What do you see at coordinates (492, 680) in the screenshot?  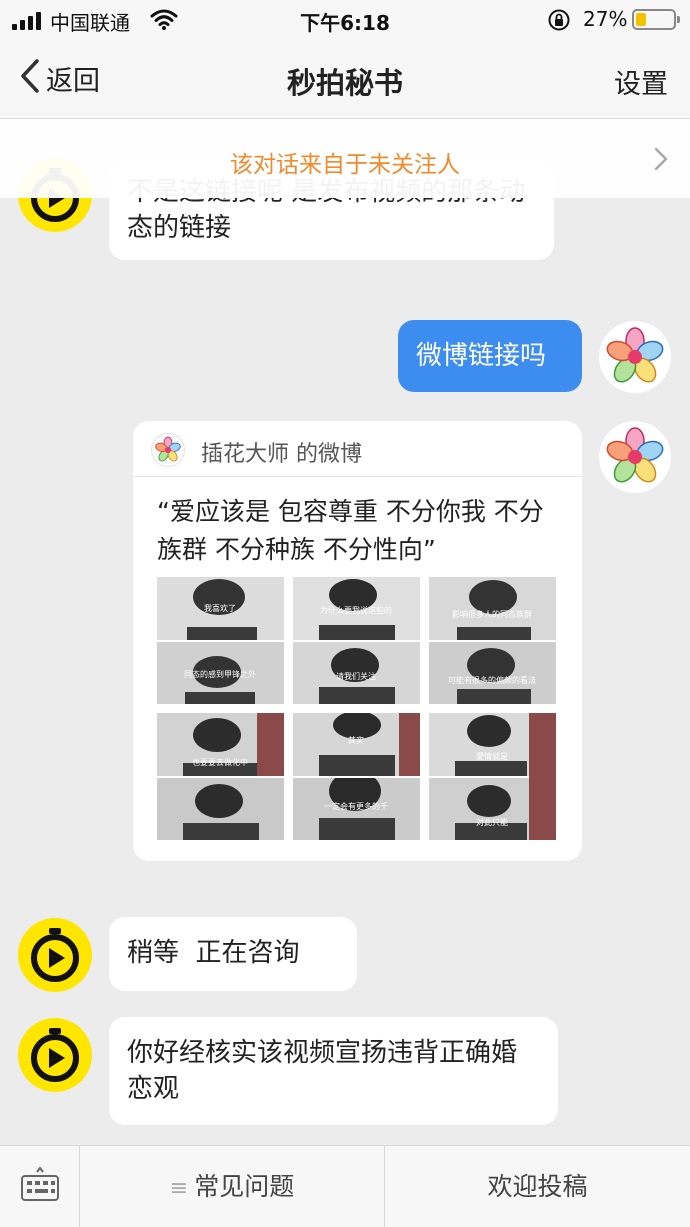 I see `svg-text: 可能有很多的偏颇的看法` at bounding box center [492, 680].